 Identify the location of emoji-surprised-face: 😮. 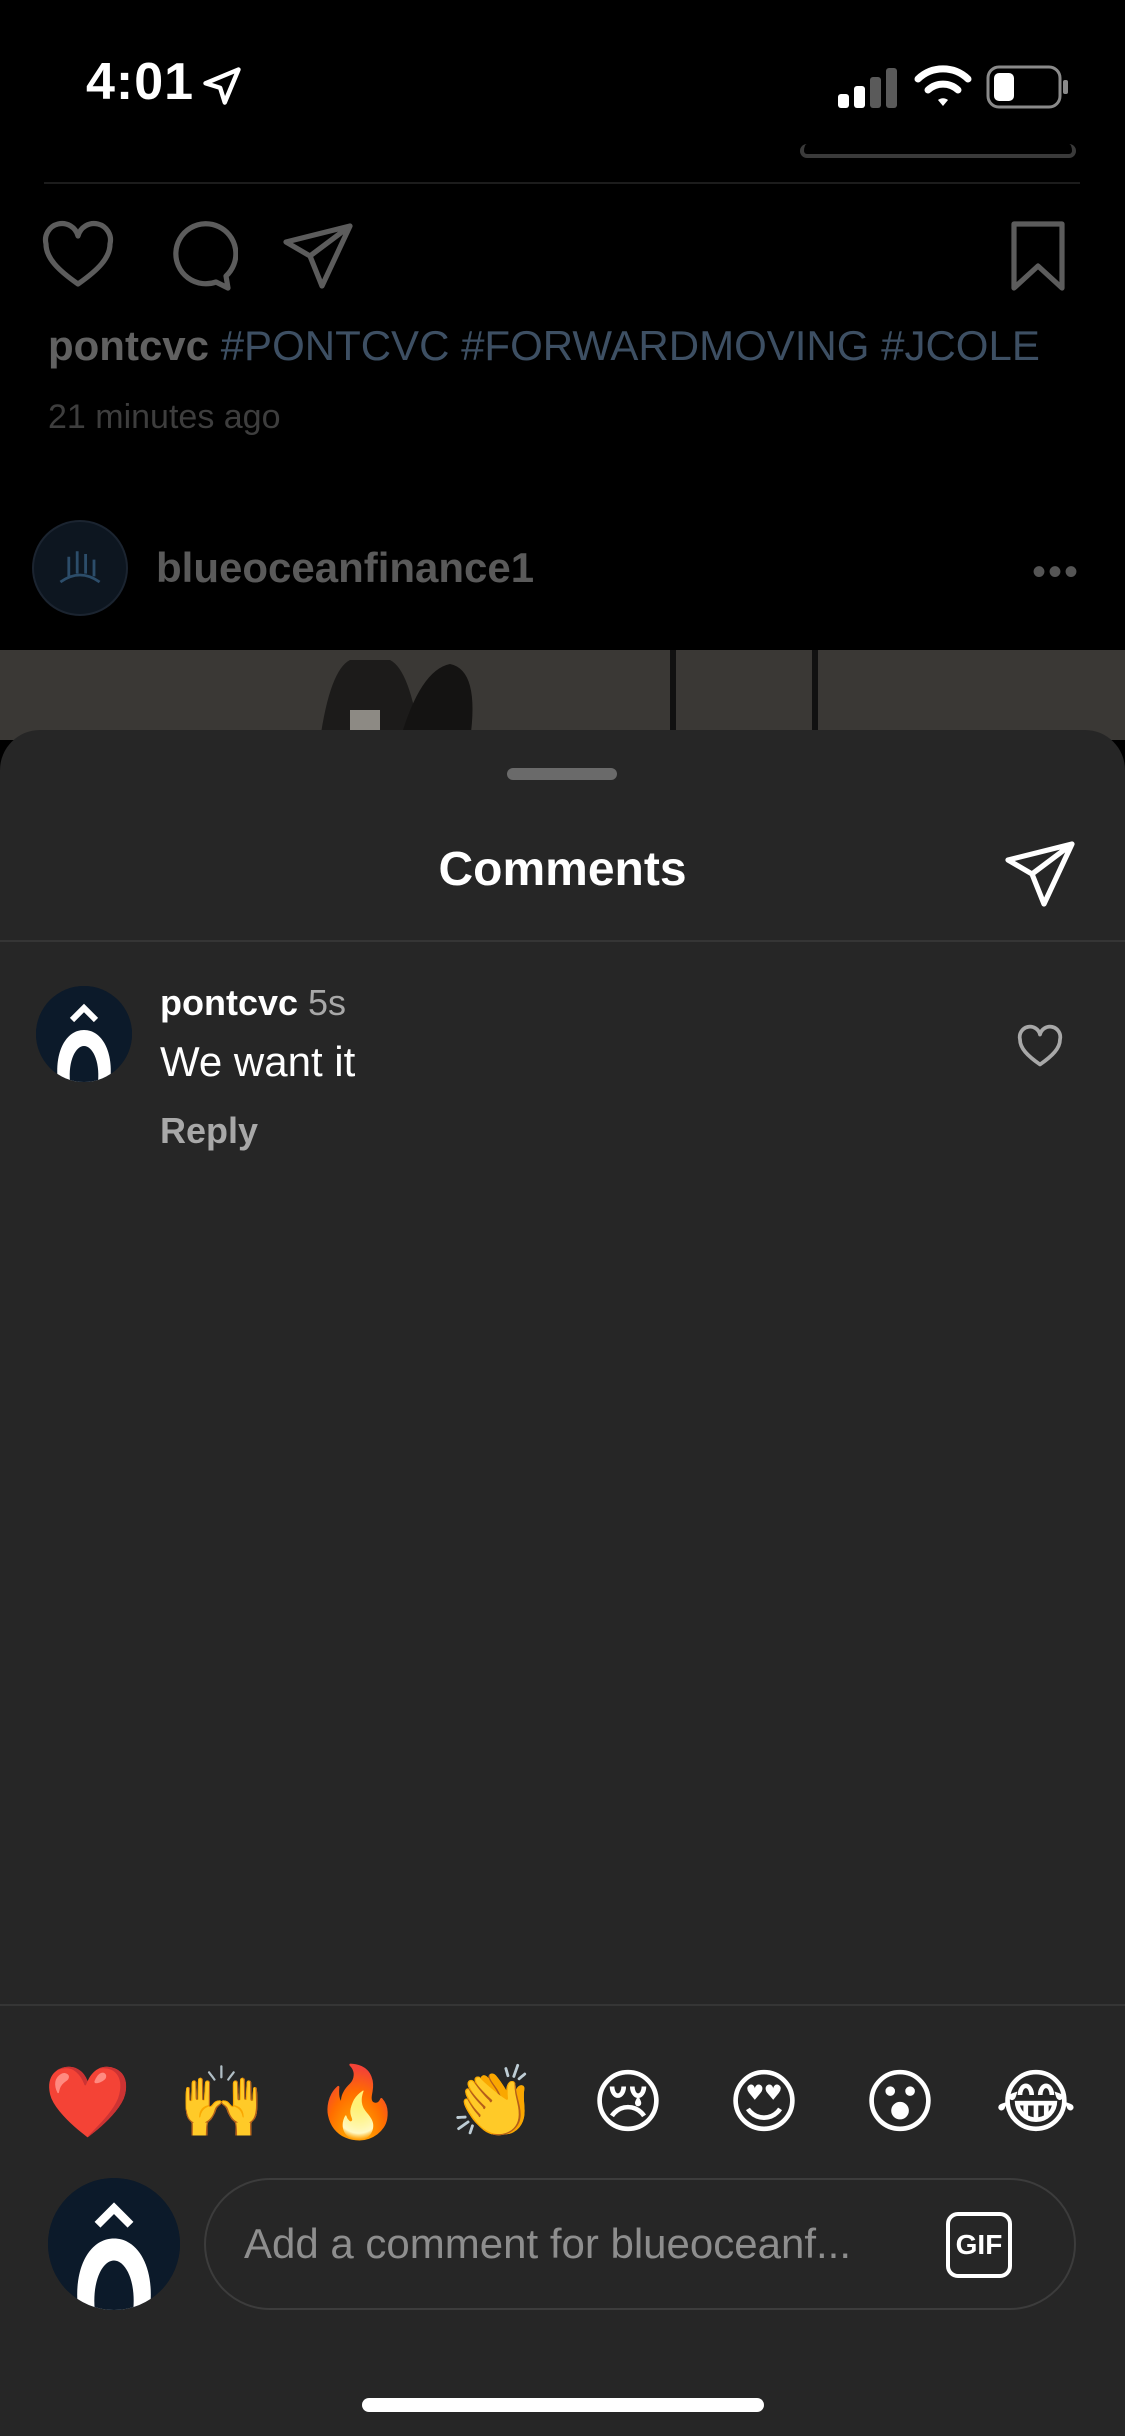
(900, 2102).